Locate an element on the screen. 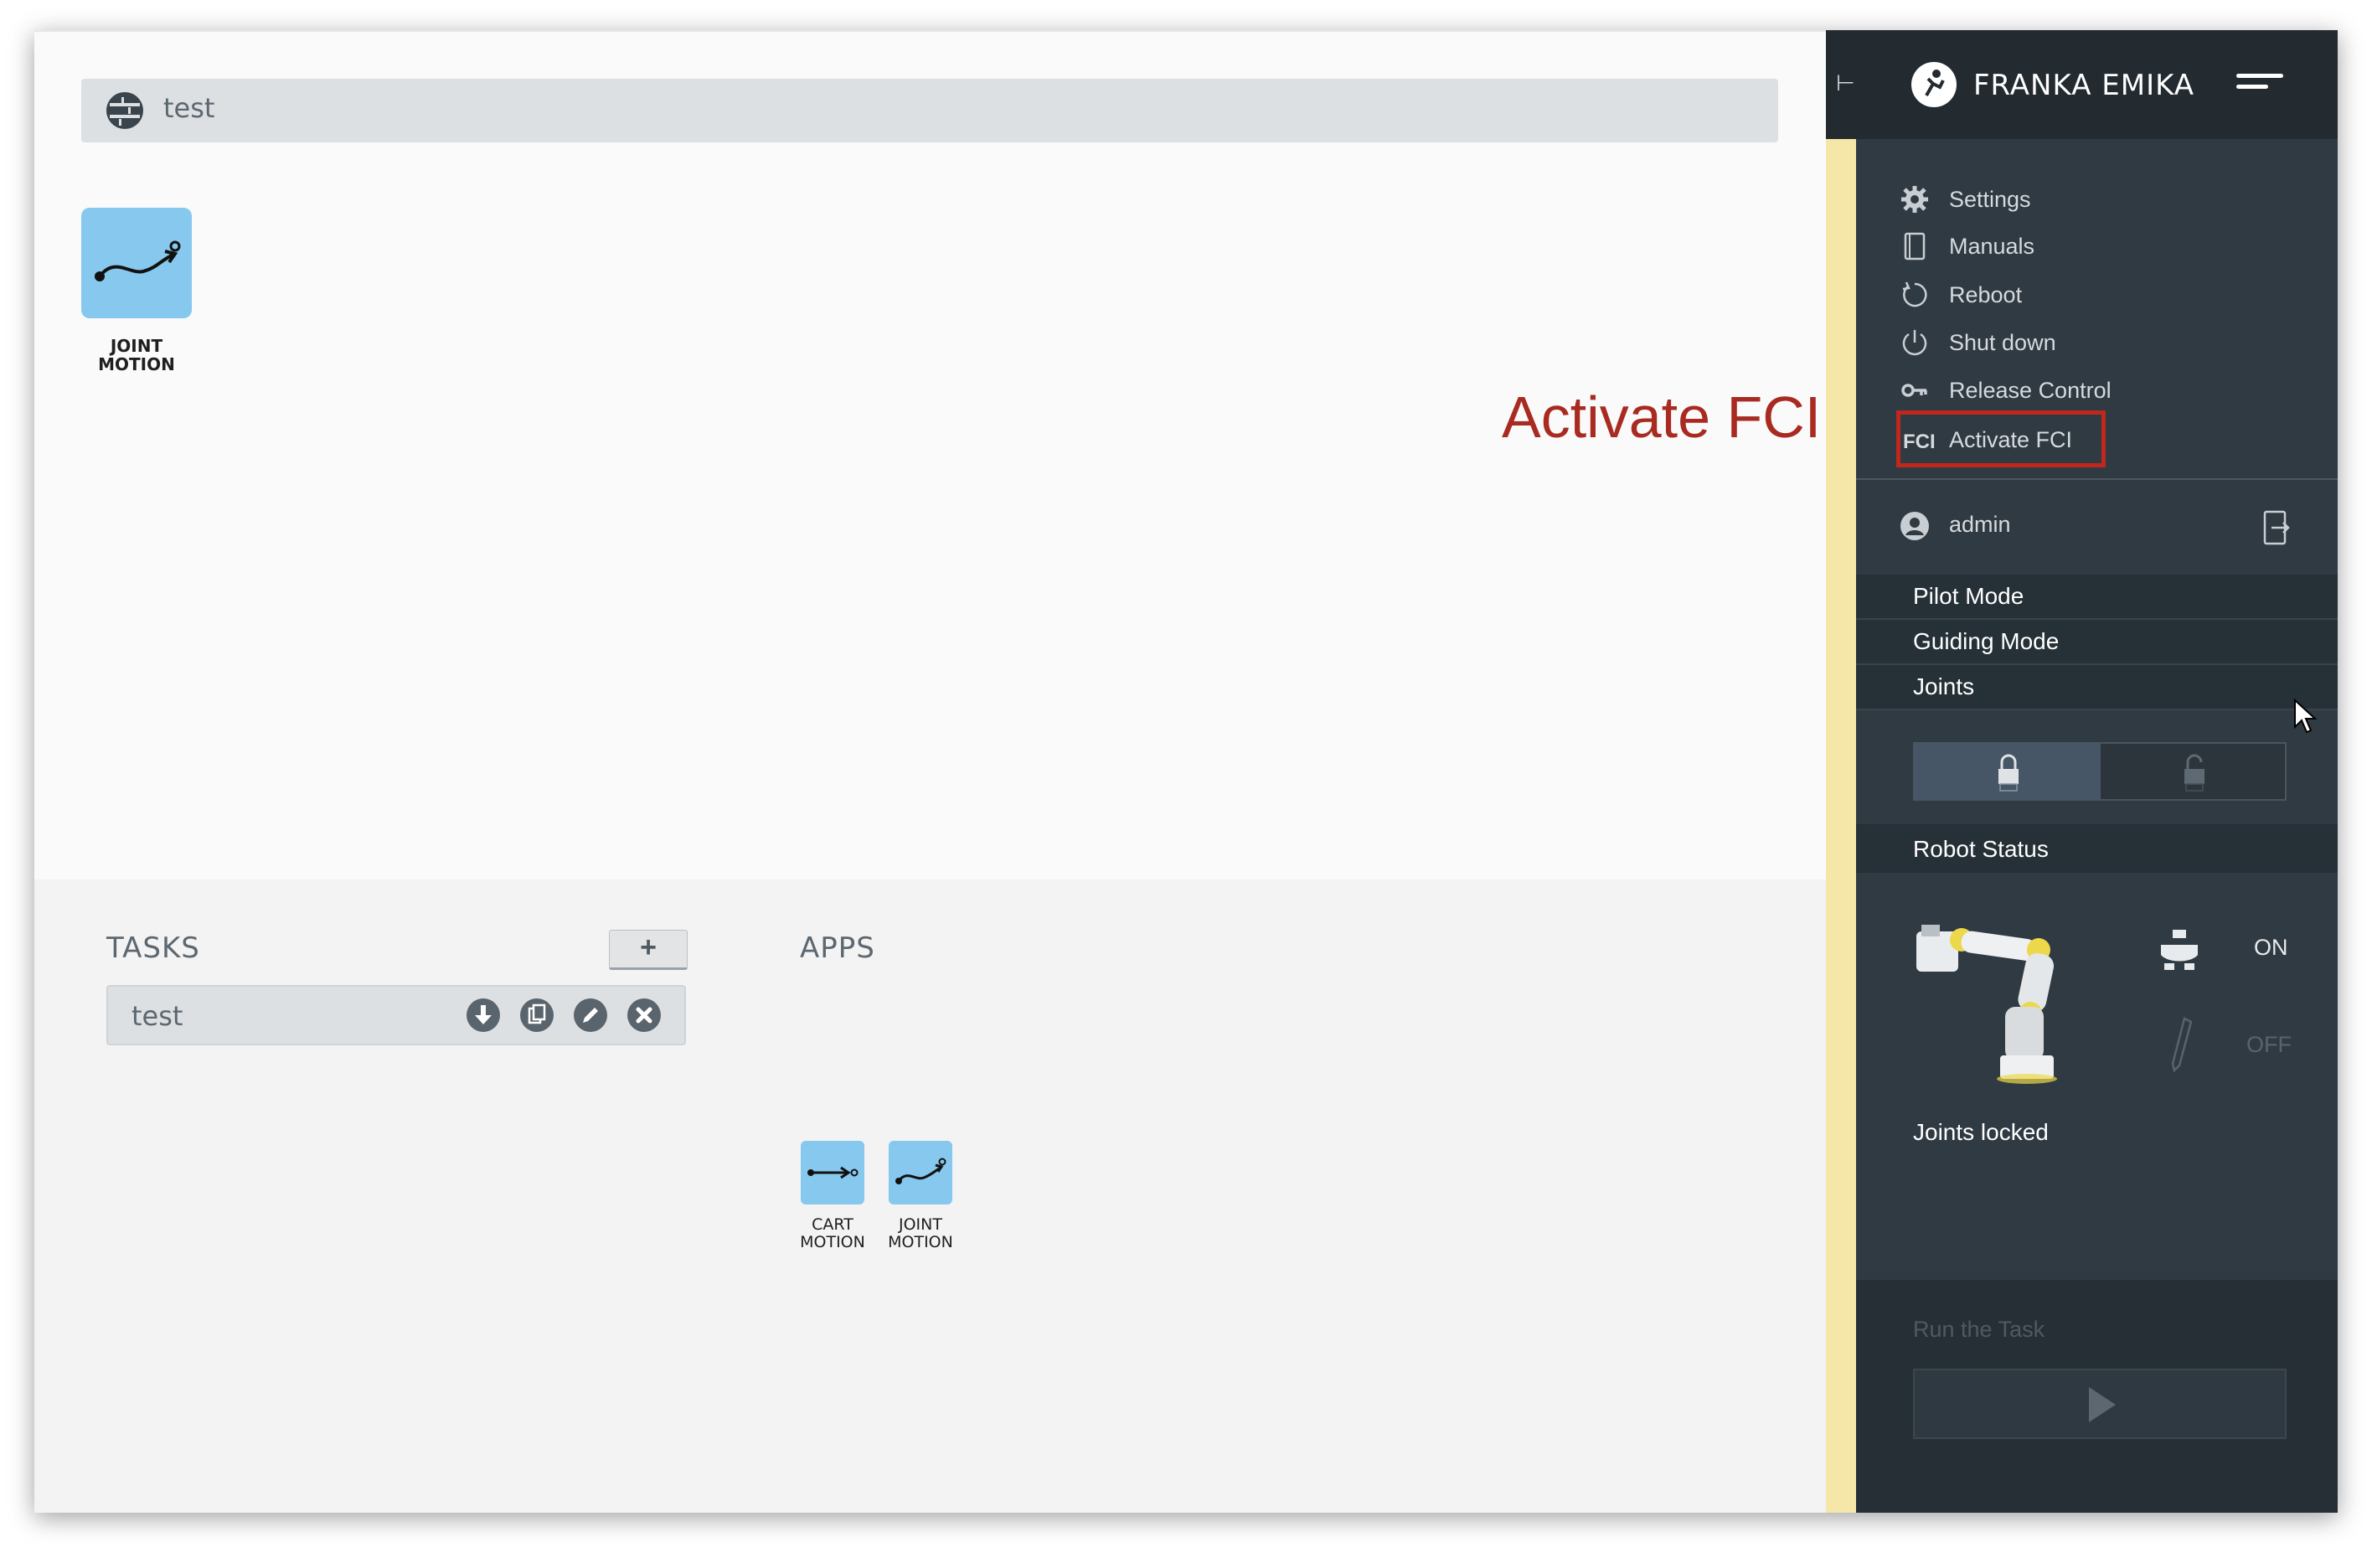 Image resolution: width=2372 pixels, height=1568 pixels. joints-lock-toggle is located at coordinates (2100, 771).